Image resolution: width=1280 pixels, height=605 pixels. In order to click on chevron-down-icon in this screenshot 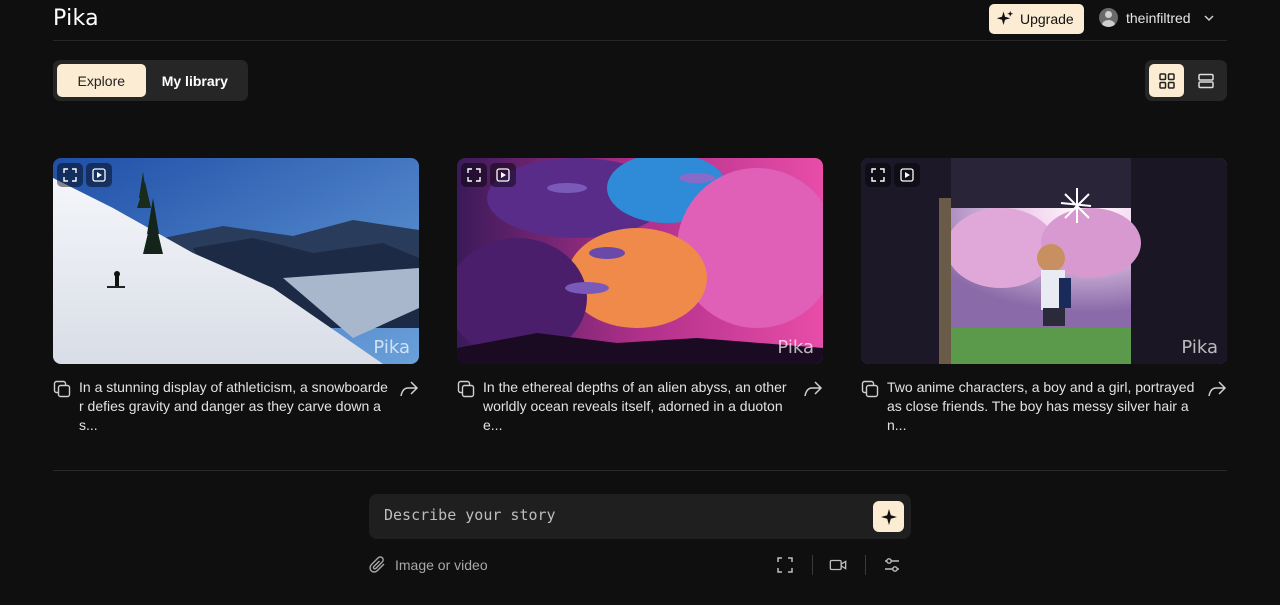, I will do `click(1209, 17)`.